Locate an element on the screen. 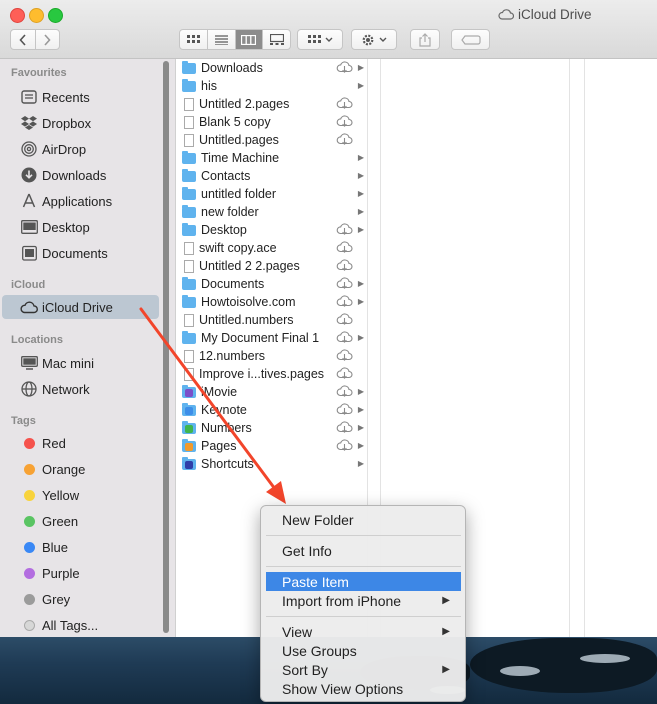 This screenshot has width=657, height=704. sidebar-tag-orange: Orange is located at coordinates (80, 469).